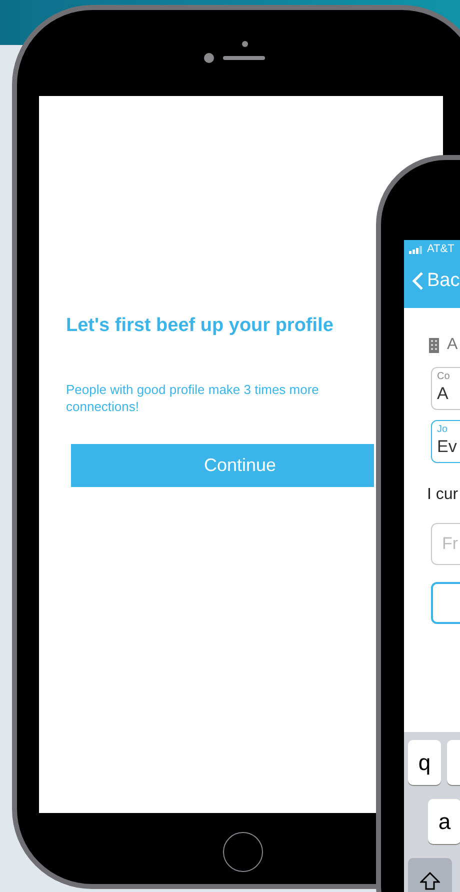 This screenshot has height=892, width=460. Describe the element at coordinates (440, 250) in the screenshot. I see `carrier-name: AT&T` at that location.